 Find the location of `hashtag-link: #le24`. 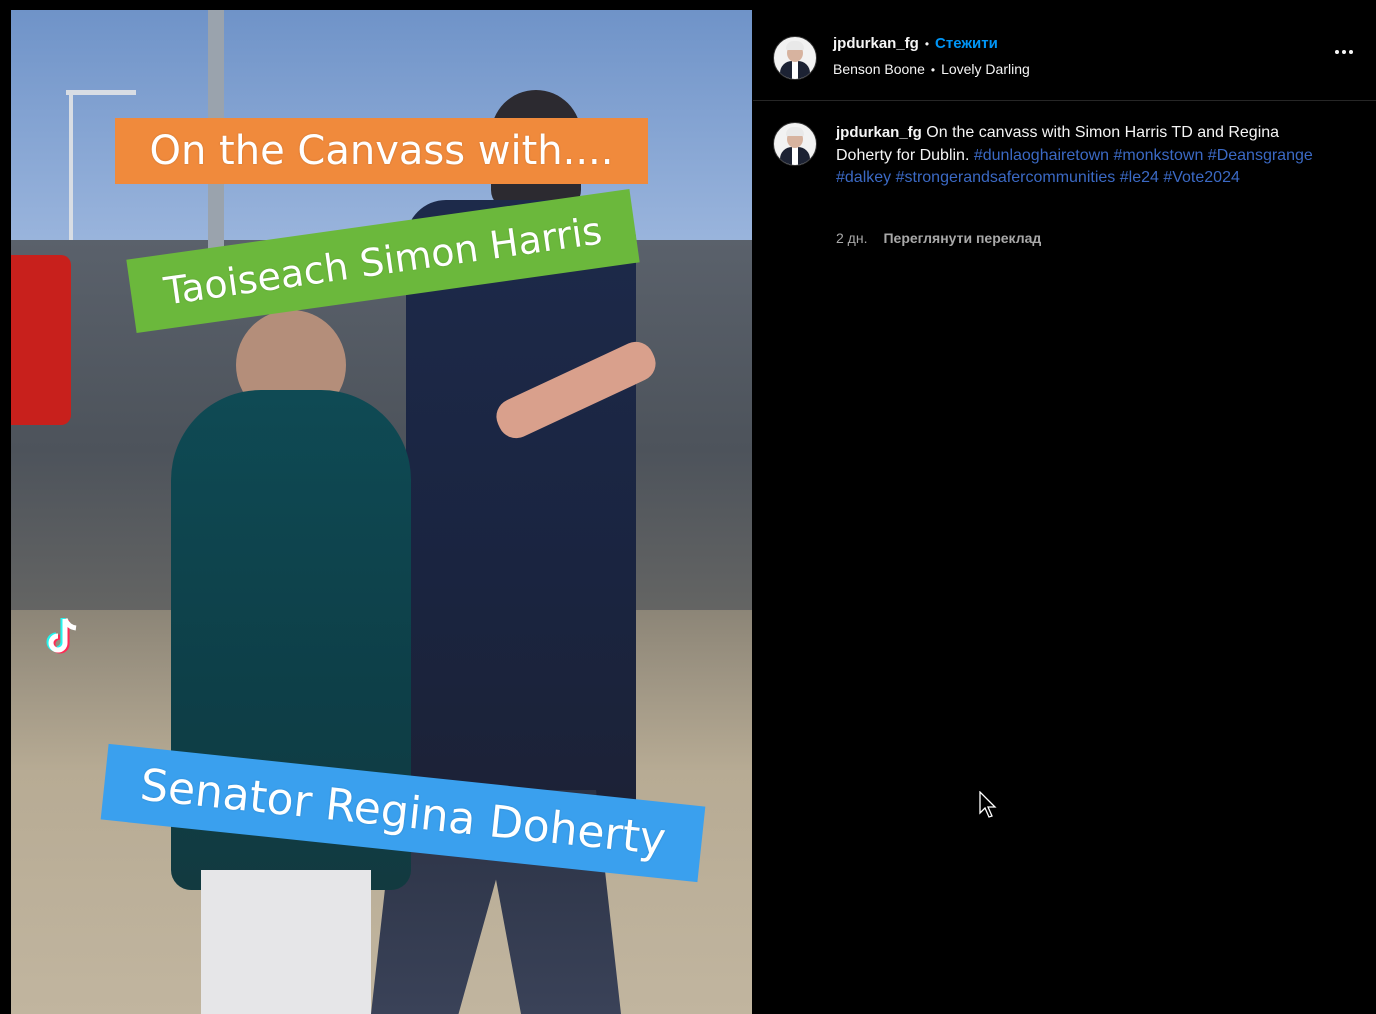

hashtag-link: #le24 is located at coordinates (1139, 177).